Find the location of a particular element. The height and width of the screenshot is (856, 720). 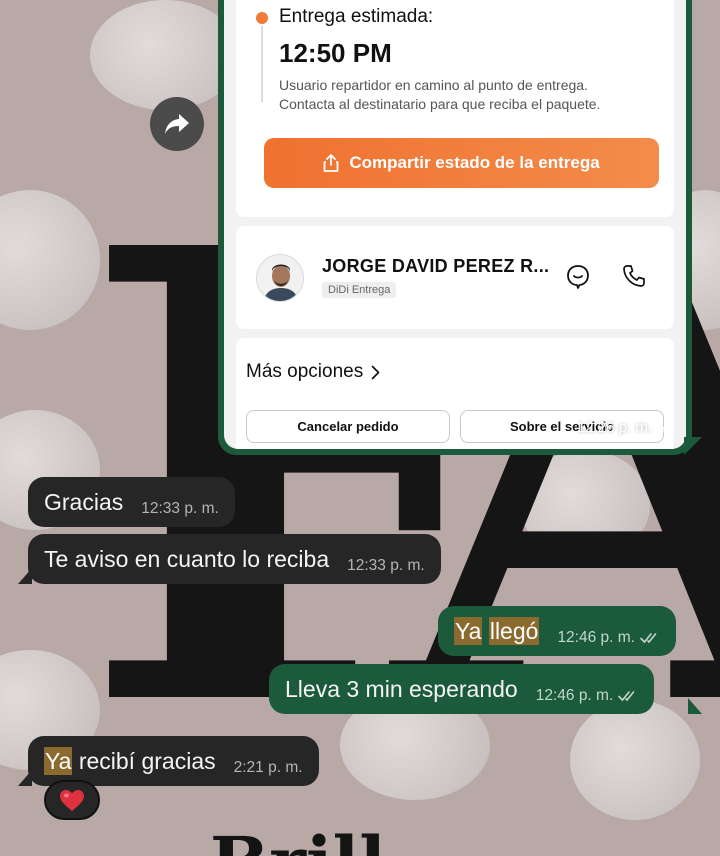

incoming-message: Gracias 12:33 p. m. is located at coordinates (131, 502).